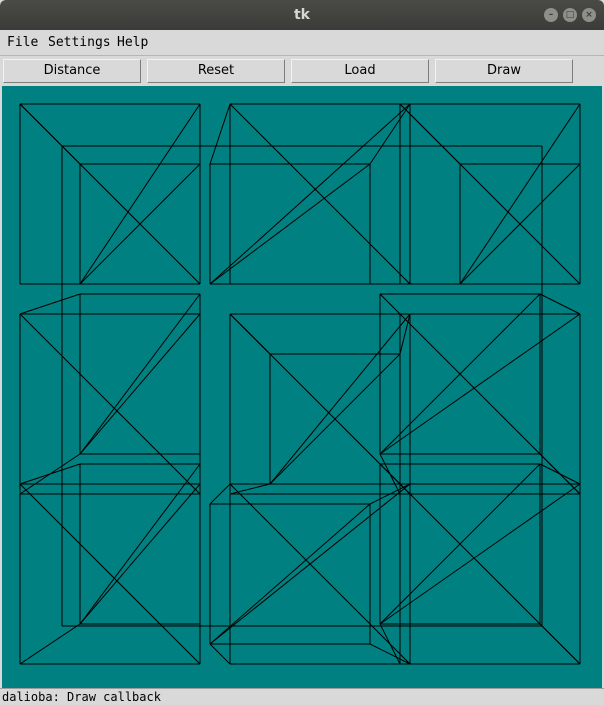  I want to click on menu-settings: Settings, so click(79, 42).